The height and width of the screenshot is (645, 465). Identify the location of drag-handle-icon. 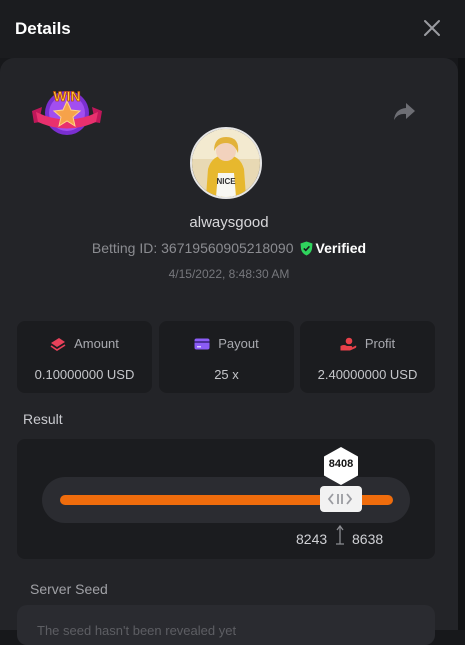
(340, 499).